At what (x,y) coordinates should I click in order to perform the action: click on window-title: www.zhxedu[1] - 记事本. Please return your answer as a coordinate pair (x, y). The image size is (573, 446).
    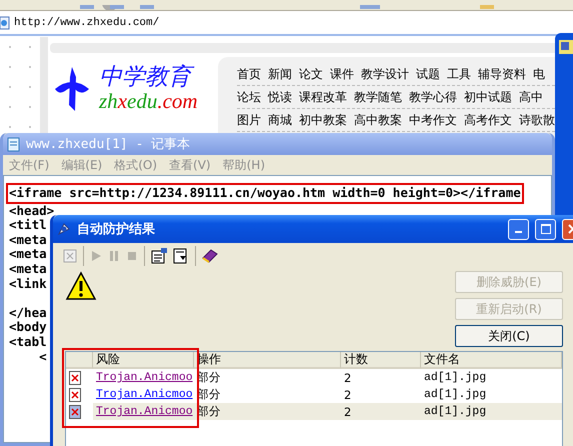
    Looking at the image, I should click on (109, 144).